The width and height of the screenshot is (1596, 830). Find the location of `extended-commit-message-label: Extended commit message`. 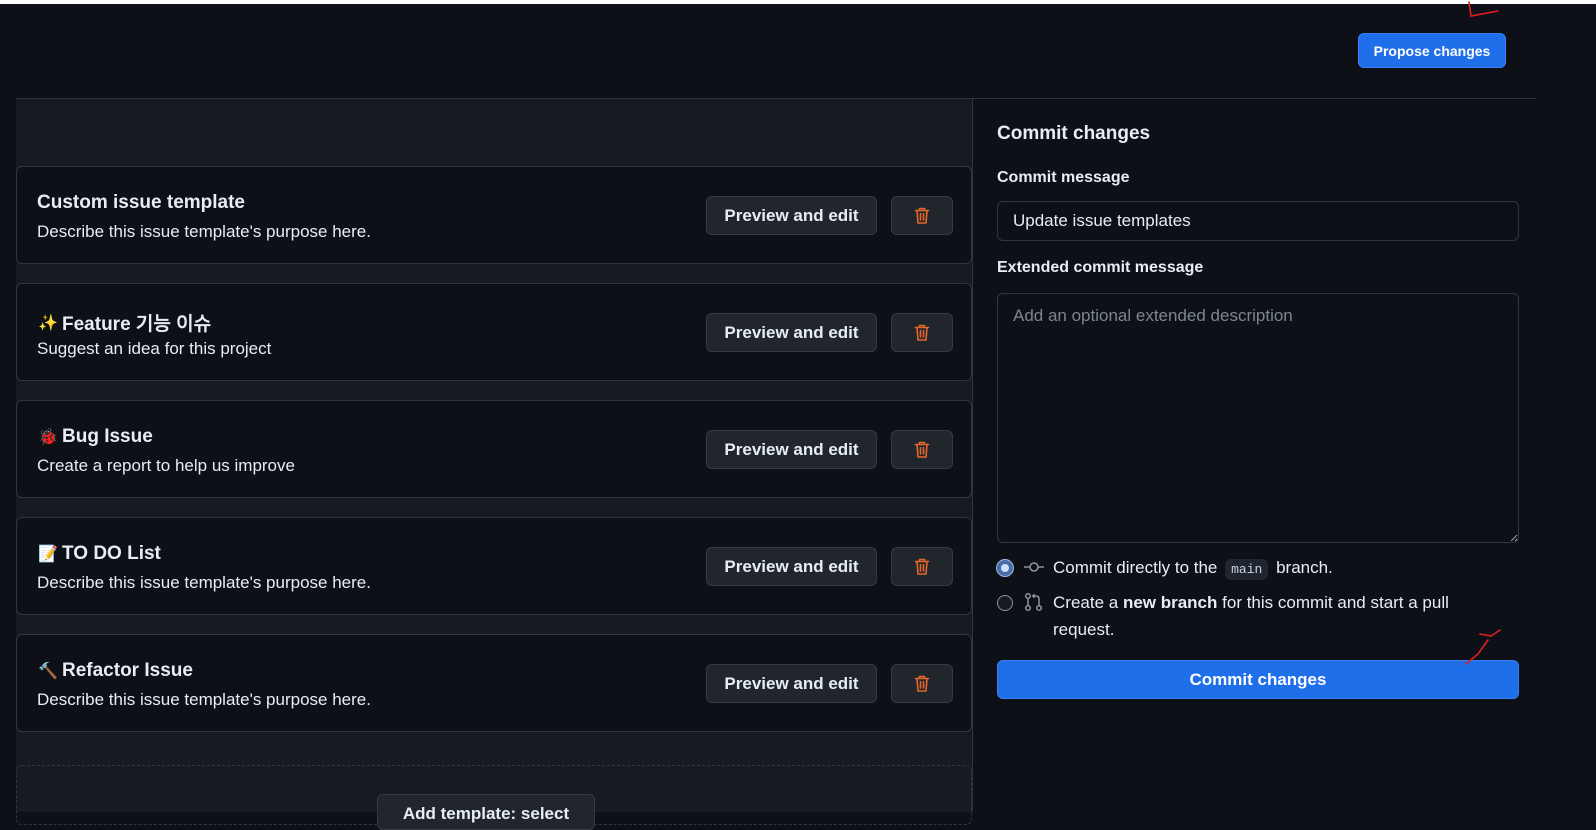

extended-commit-message-label: Extended commit message is located at coordinates (1100, 267).